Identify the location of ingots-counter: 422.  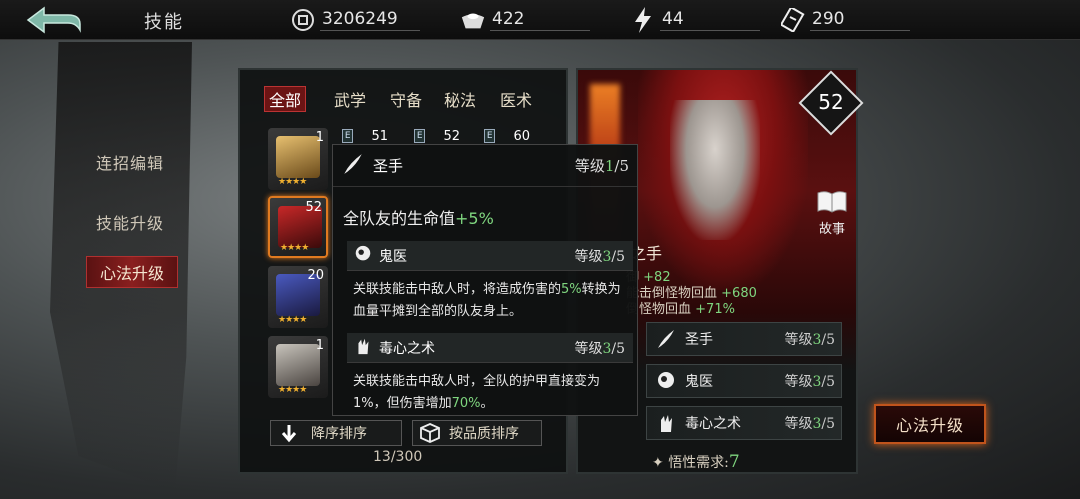
(525, 20).